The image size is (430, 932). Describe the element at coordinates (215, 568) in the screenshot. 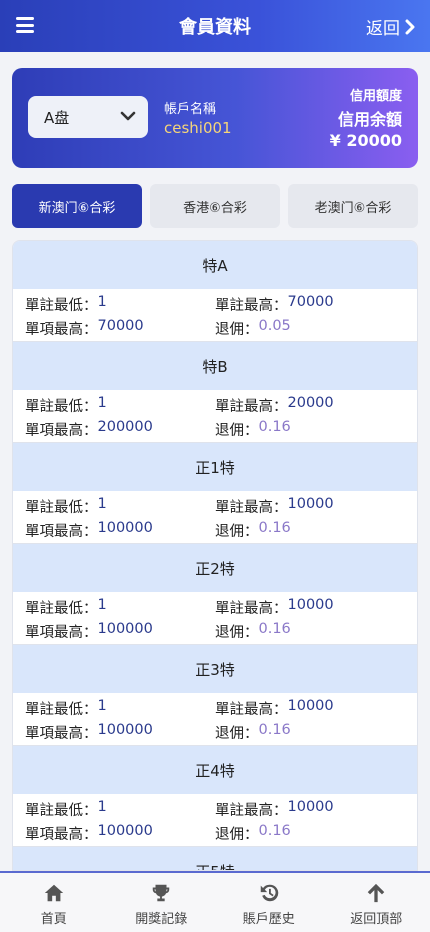

I see `section-title: 正2特` at that location.